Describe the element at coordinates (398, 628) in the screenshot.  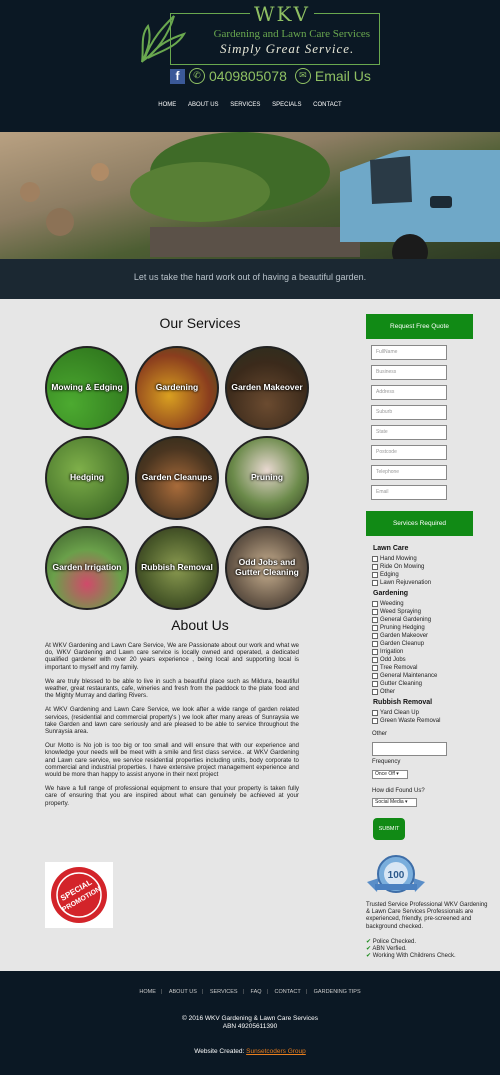
I see `checkbox-pruning-hedging: Pruning Hedging` at that location.